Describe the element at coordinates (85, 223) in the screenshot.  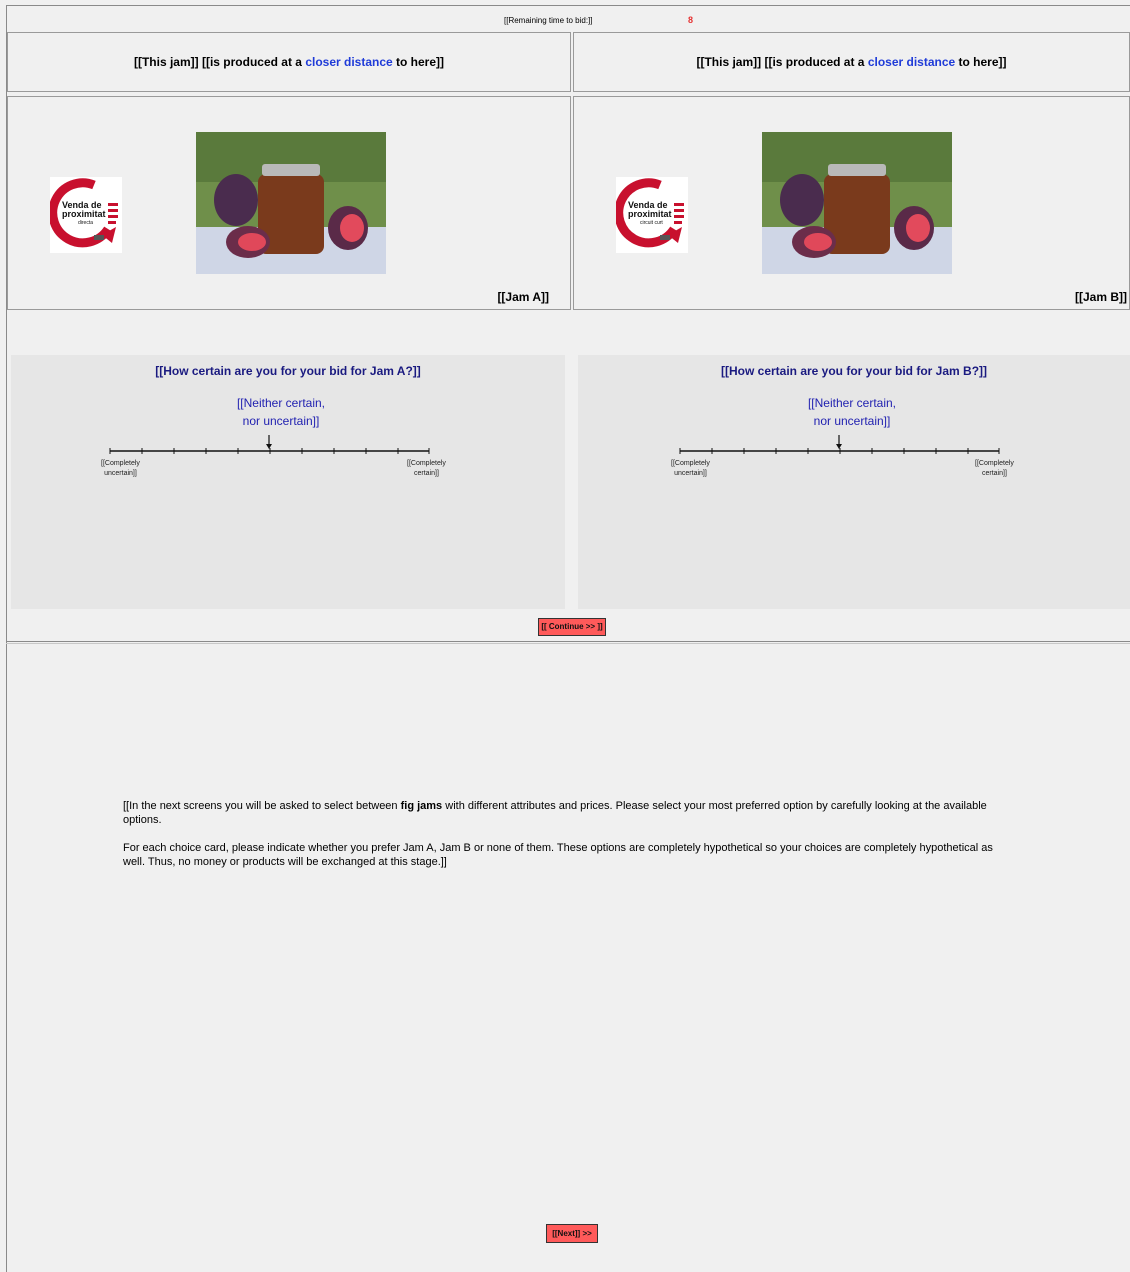
I see `logo-text-3: directa` at that location.